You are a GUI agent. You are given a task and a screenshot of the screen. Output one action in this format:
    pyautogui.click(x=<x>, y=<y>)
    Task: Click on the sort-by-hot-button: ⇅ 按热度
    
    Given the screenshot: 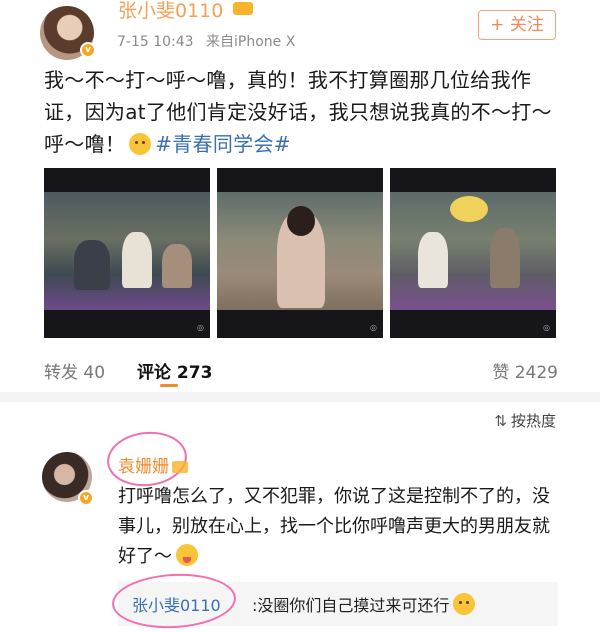 What is the action you would take?
    pyautogui.click(x=525, y=420)
    